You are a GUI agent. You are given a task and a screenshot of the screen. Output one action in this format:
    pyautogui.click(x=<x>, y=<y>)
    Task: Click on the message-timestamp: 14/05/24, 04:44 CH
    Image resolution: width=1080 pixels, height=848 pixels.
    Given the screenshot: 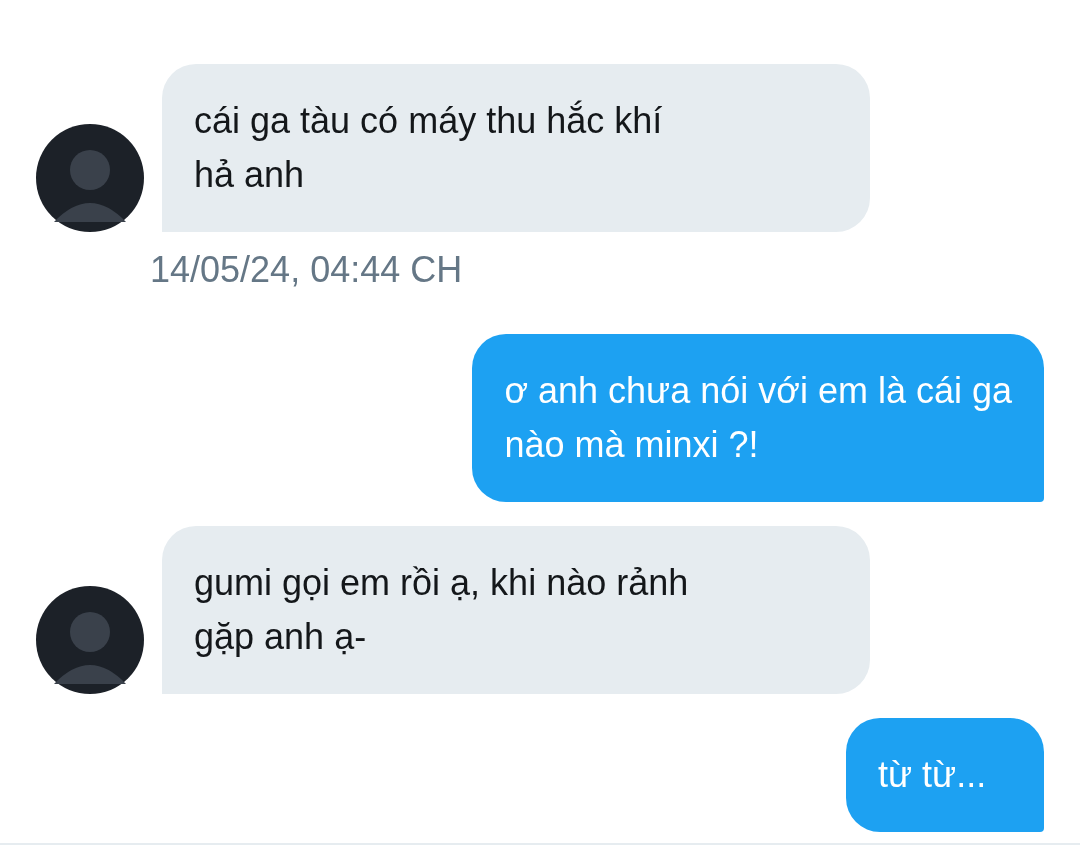 What is the action you would take?
    pyautogui.click(x=306, y=270)
    